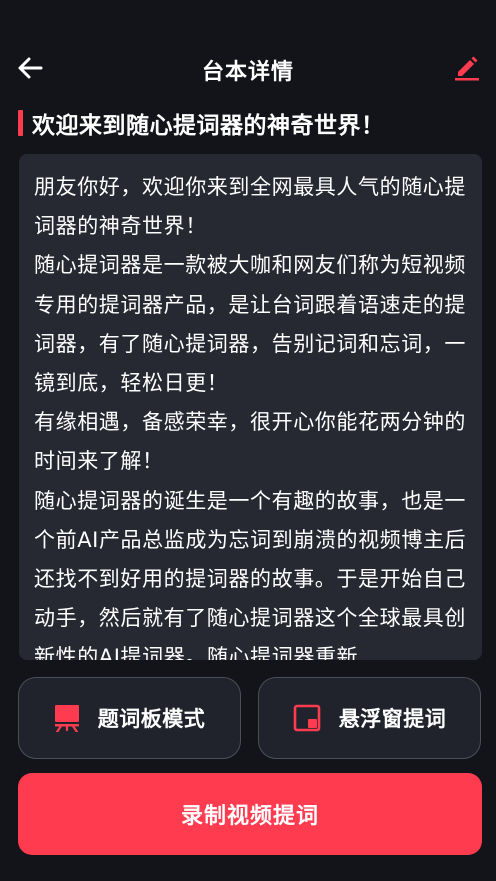 Image resolution: width=496 pixels, height=881 pixels. I want to click on title-accent-bar, so click(20, 123).